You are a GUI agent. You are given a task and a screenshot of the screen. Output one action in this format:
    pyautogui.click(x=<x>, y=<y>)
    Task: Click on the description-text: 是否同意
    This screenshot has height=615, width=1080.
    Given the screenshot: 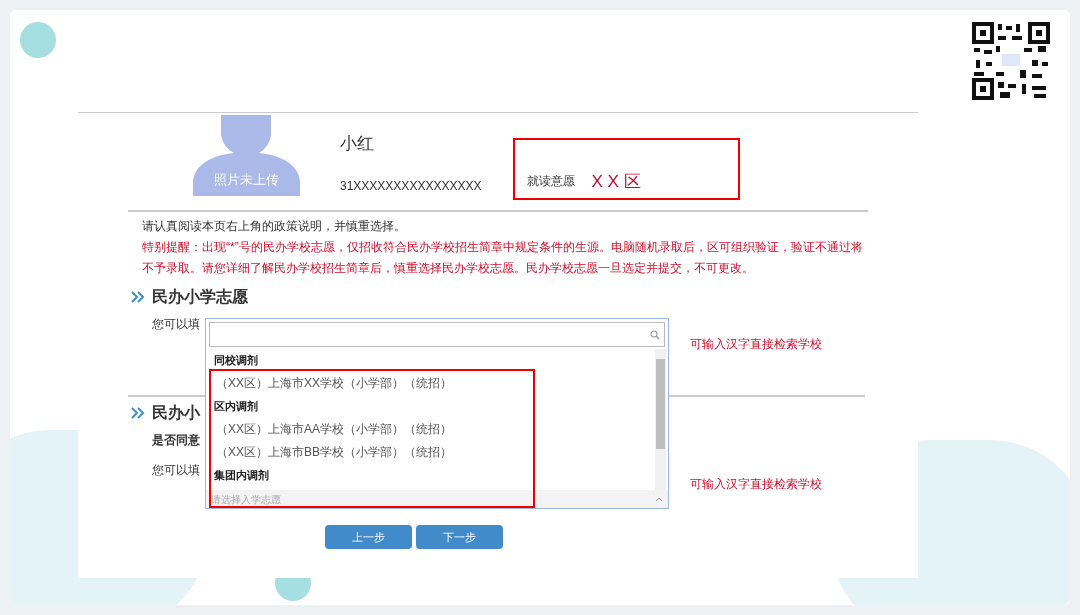 What is the action you would take?
    pyautogui.click(x=176, y=440)
    